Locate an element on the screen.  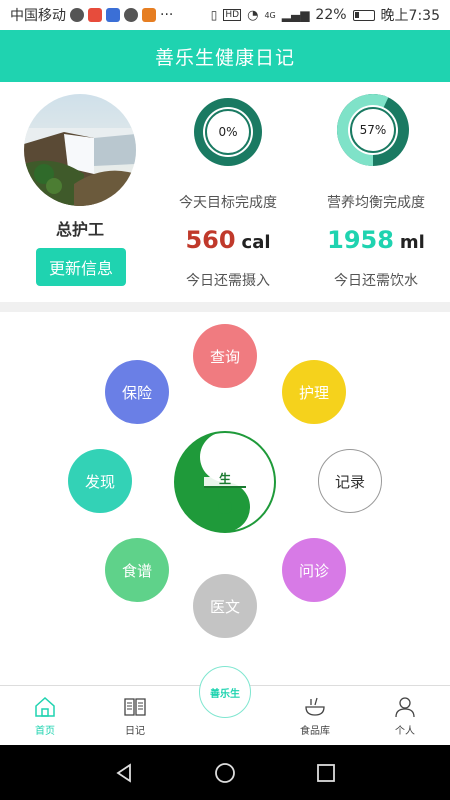
goal-sub-label: 今日还需摄入 is located at coordinates (228, 281).